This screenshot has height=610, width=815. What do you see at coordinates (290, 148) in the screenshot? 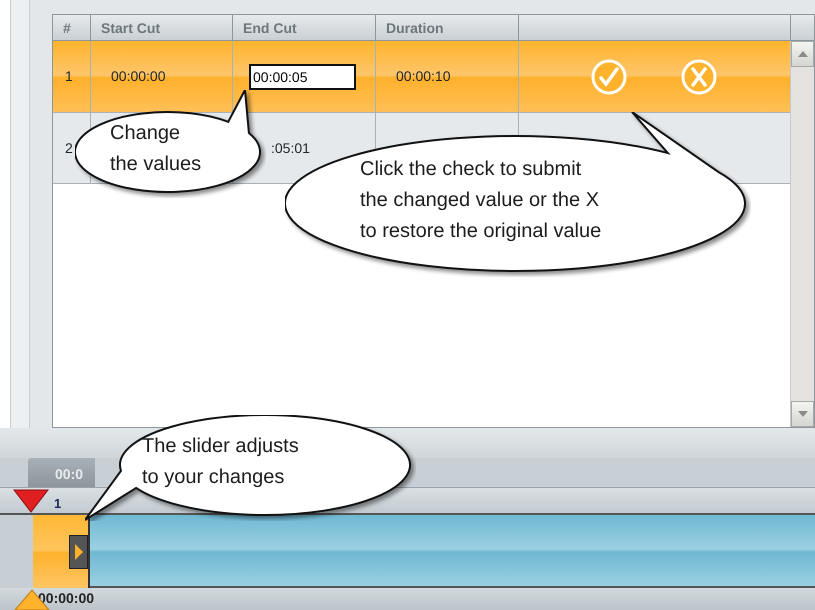
I see `end-cut-cell-text: :05:01` at bounding box center [290, 148].